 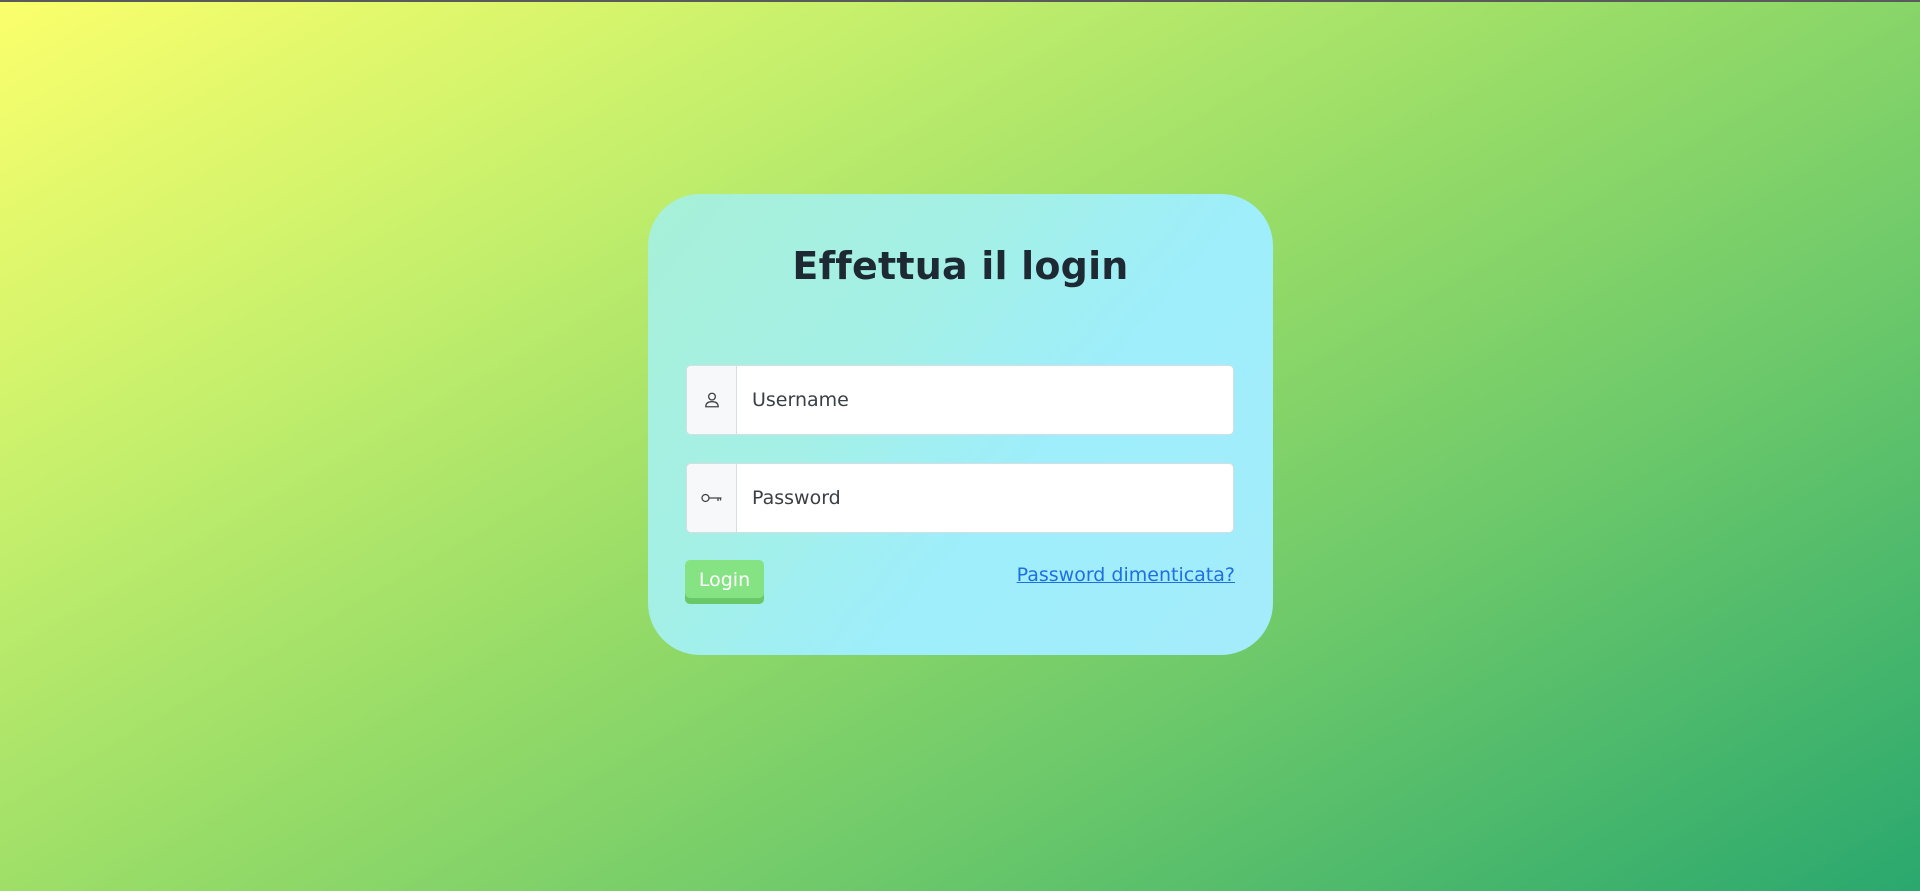 I want to click on key-icon, so click(x=712, y=498).